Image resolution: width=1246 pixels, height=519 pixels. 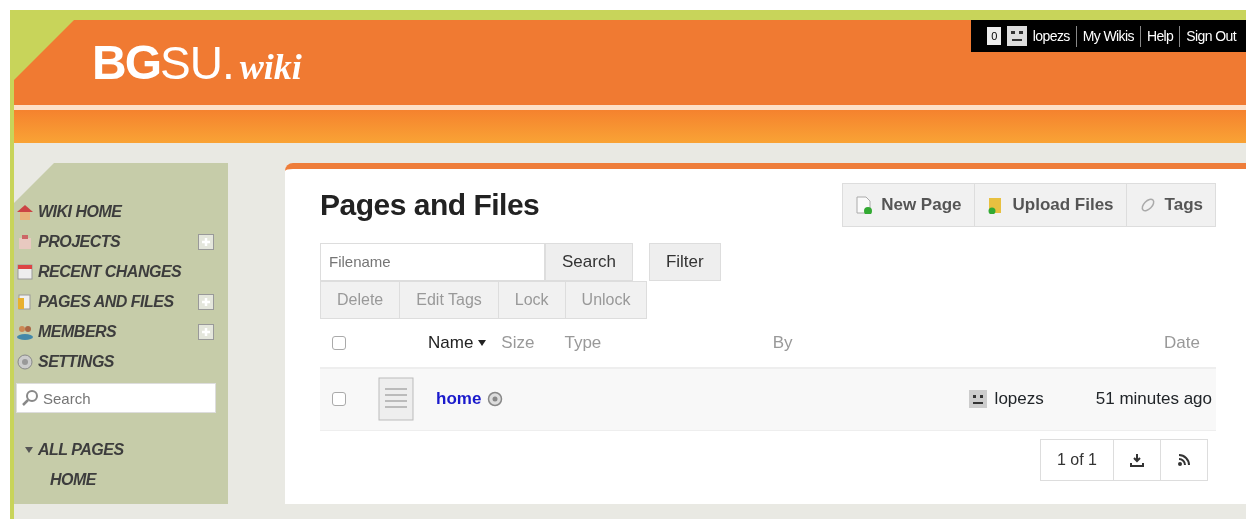 What do you see at coordinates (458, 342) in the screenshot?
I see `column-header: Name` at bounding box center [458, 342].